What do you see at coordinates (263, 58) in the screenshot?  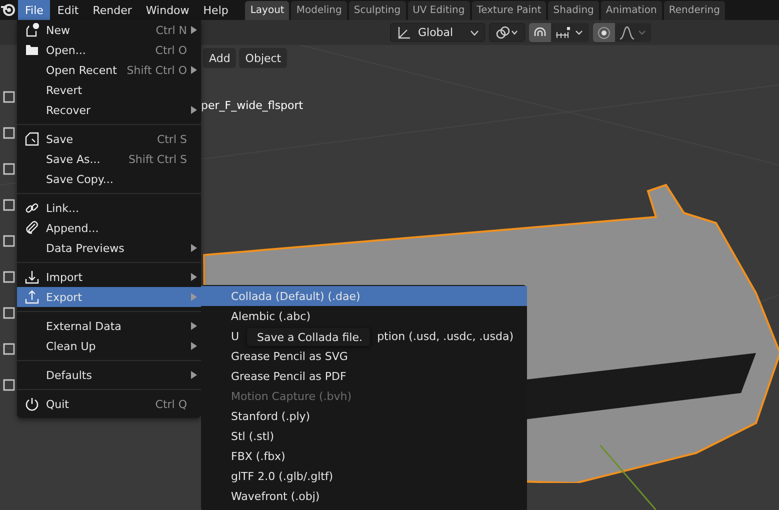 I see `menu-button: Object` at bounding box center [263, 58].